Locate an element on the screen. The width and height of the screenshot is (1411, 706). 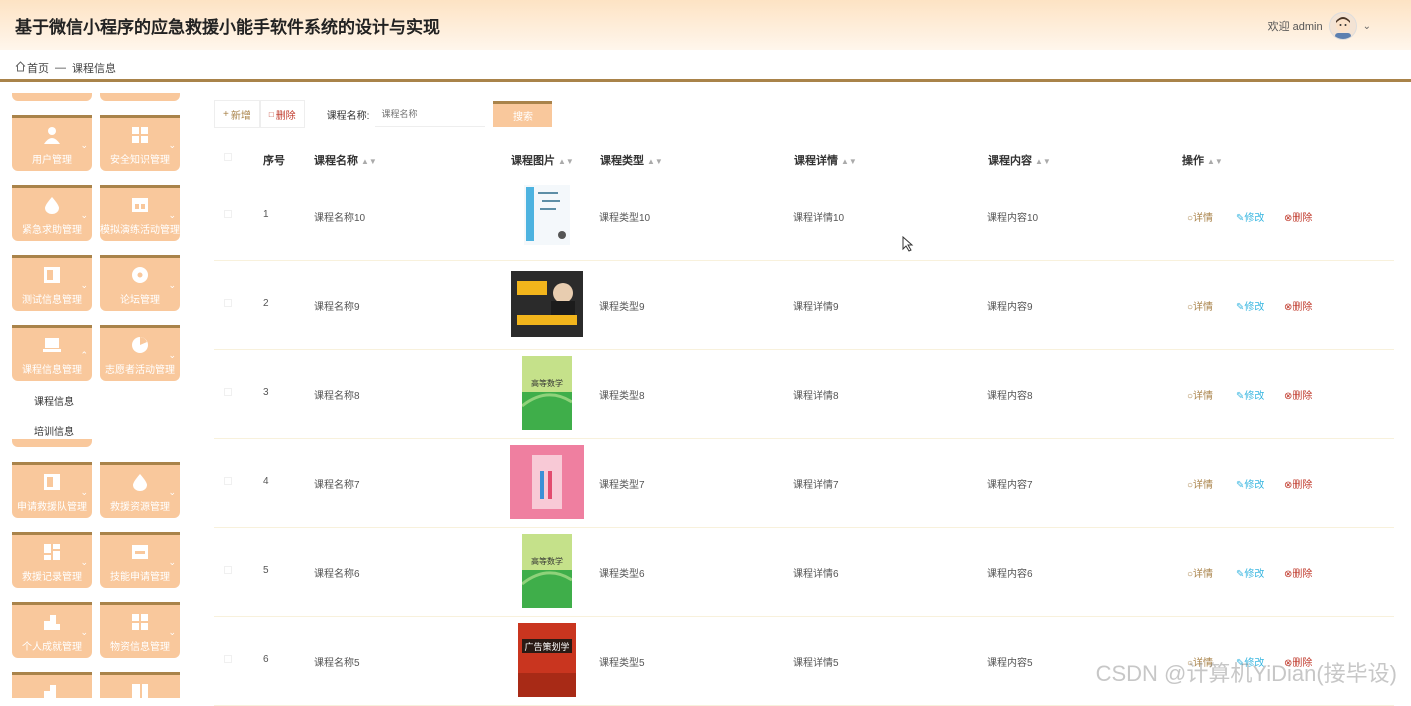
sidebar-item-course-info: ⌃ 课程信息管理 is located at coordinates (52, 353).